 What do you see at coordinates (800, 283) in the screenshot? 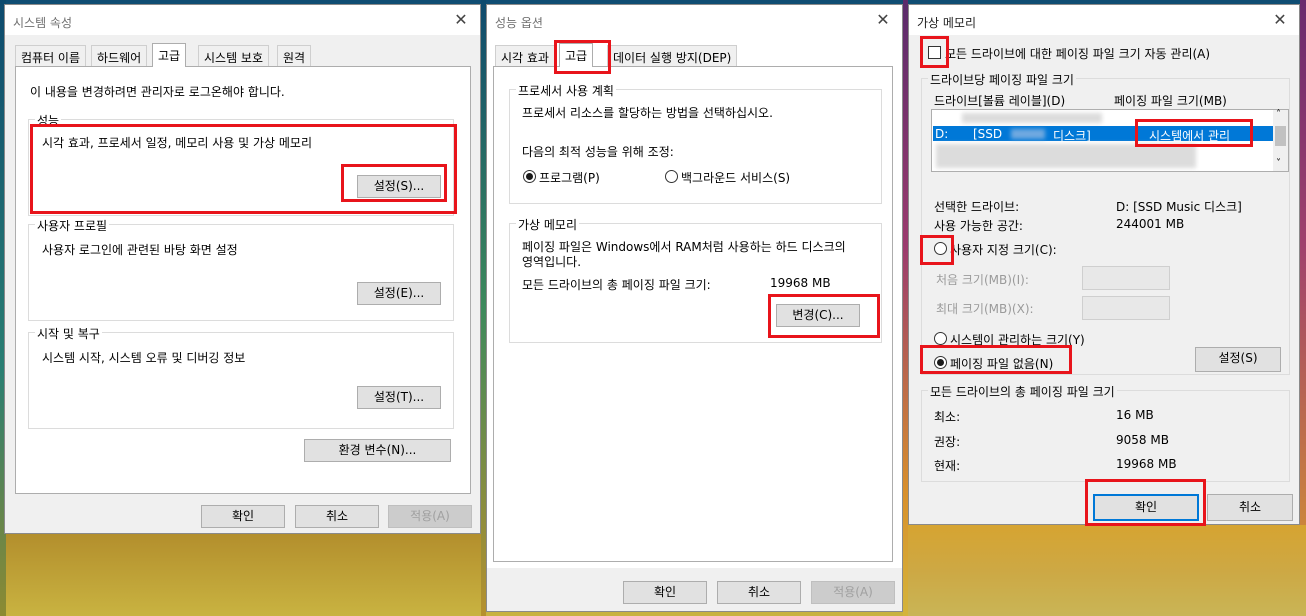
I see `total-paging-value: 19968 MB` at bounding box center [800, 283].